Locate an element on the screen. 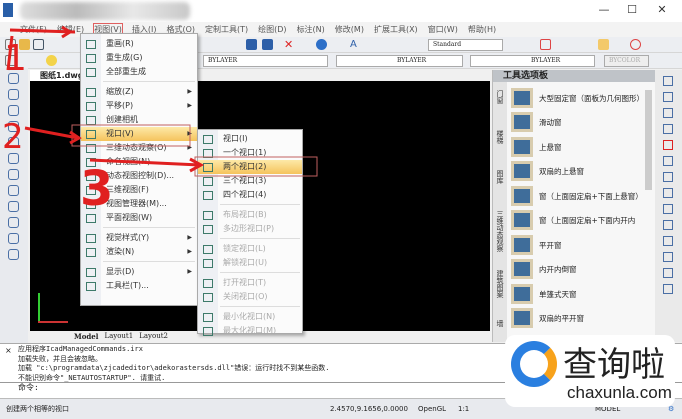 This screenshot has height=419, width=682. highlight-box-viewport is located at coordinates (131, 135).